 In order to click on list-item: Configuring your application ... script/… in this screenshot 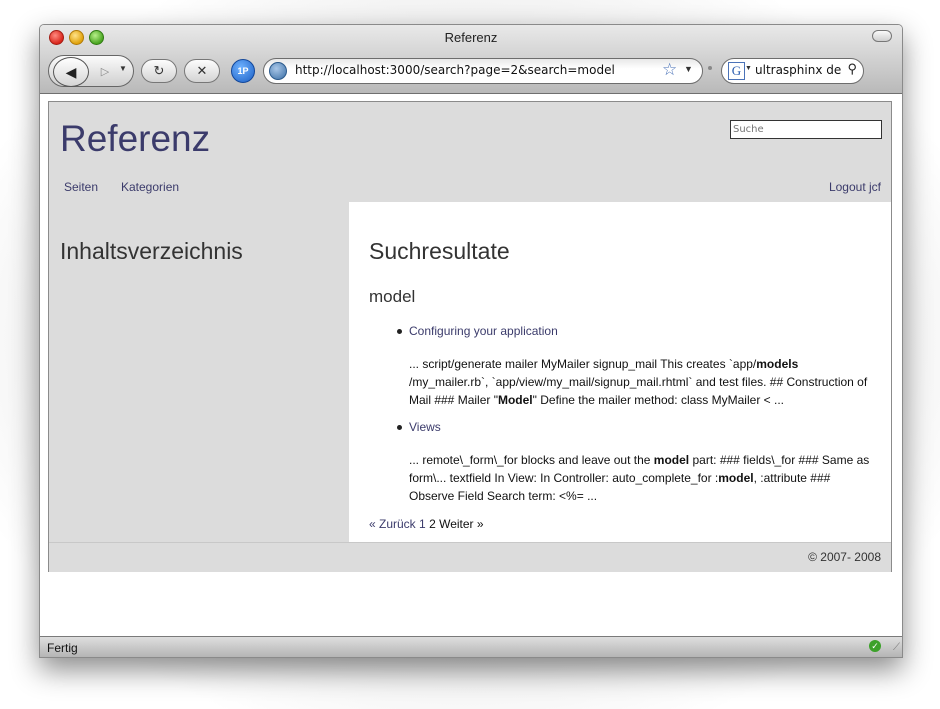, I will do `click(619, 366)`.